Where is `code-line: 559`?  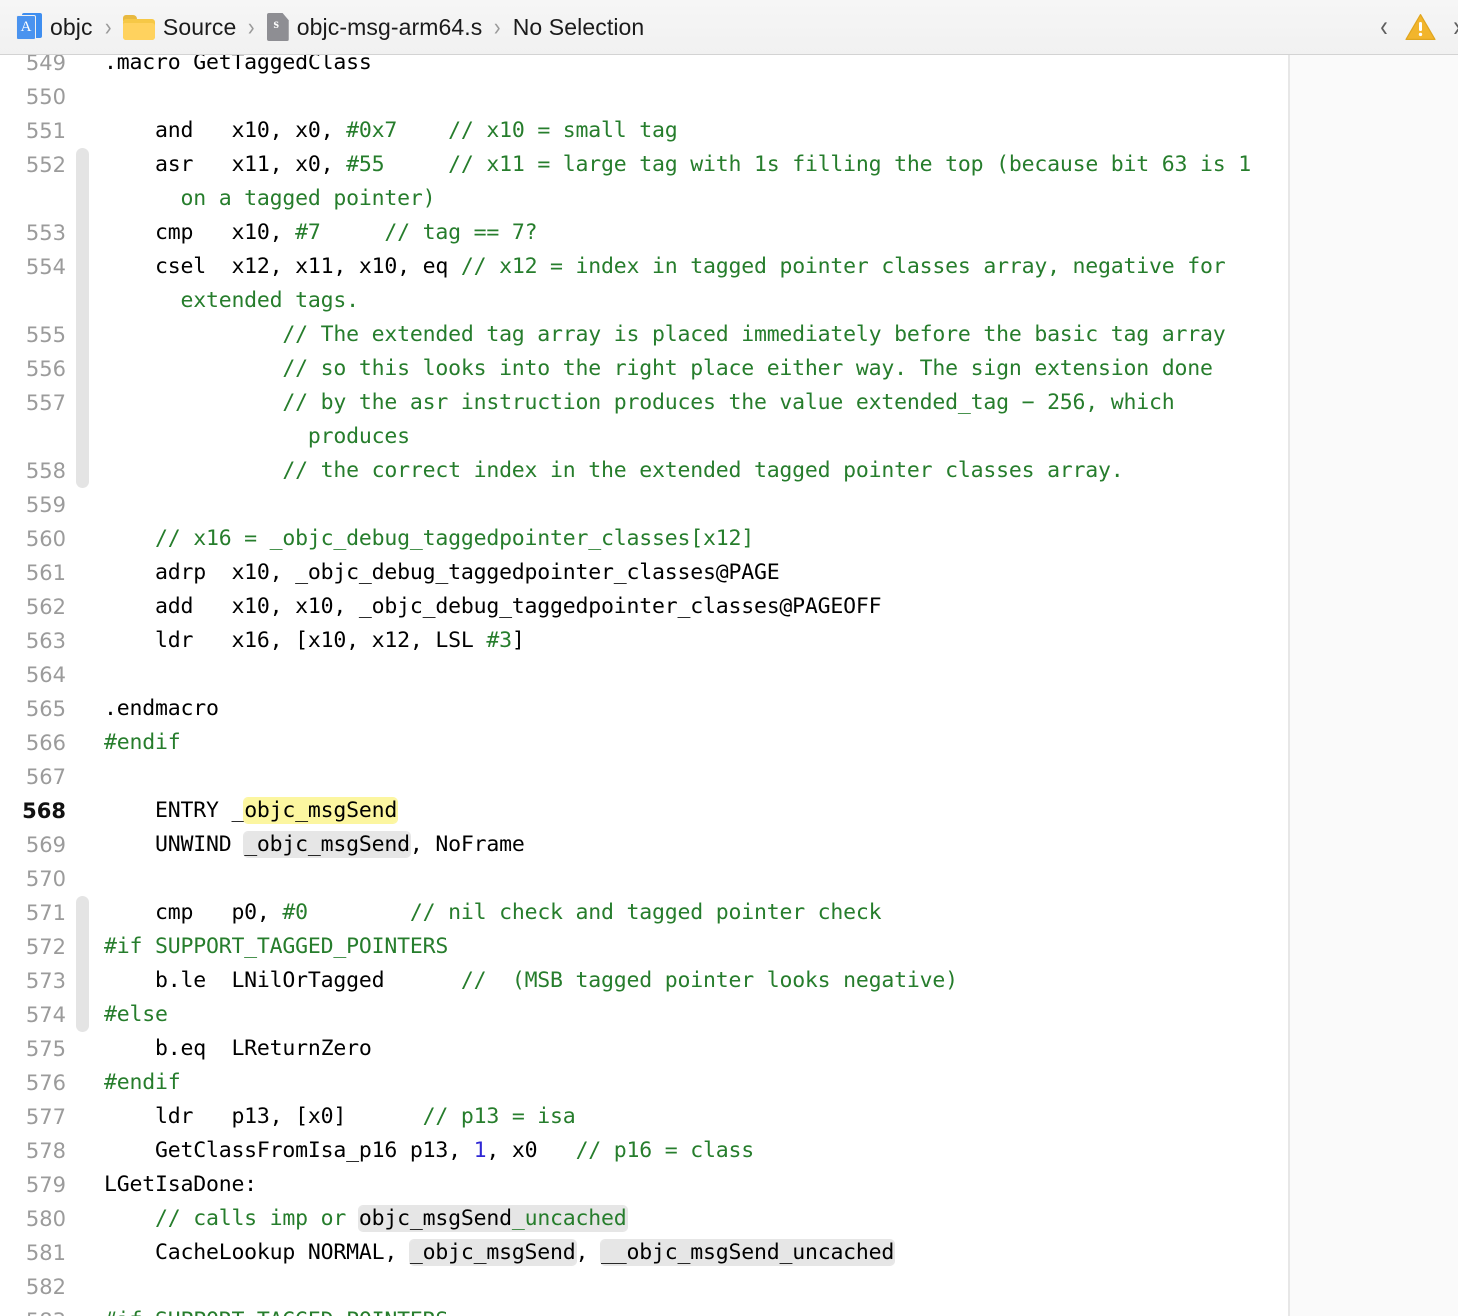
code-line: 559 is located at coordinates (729, 505).